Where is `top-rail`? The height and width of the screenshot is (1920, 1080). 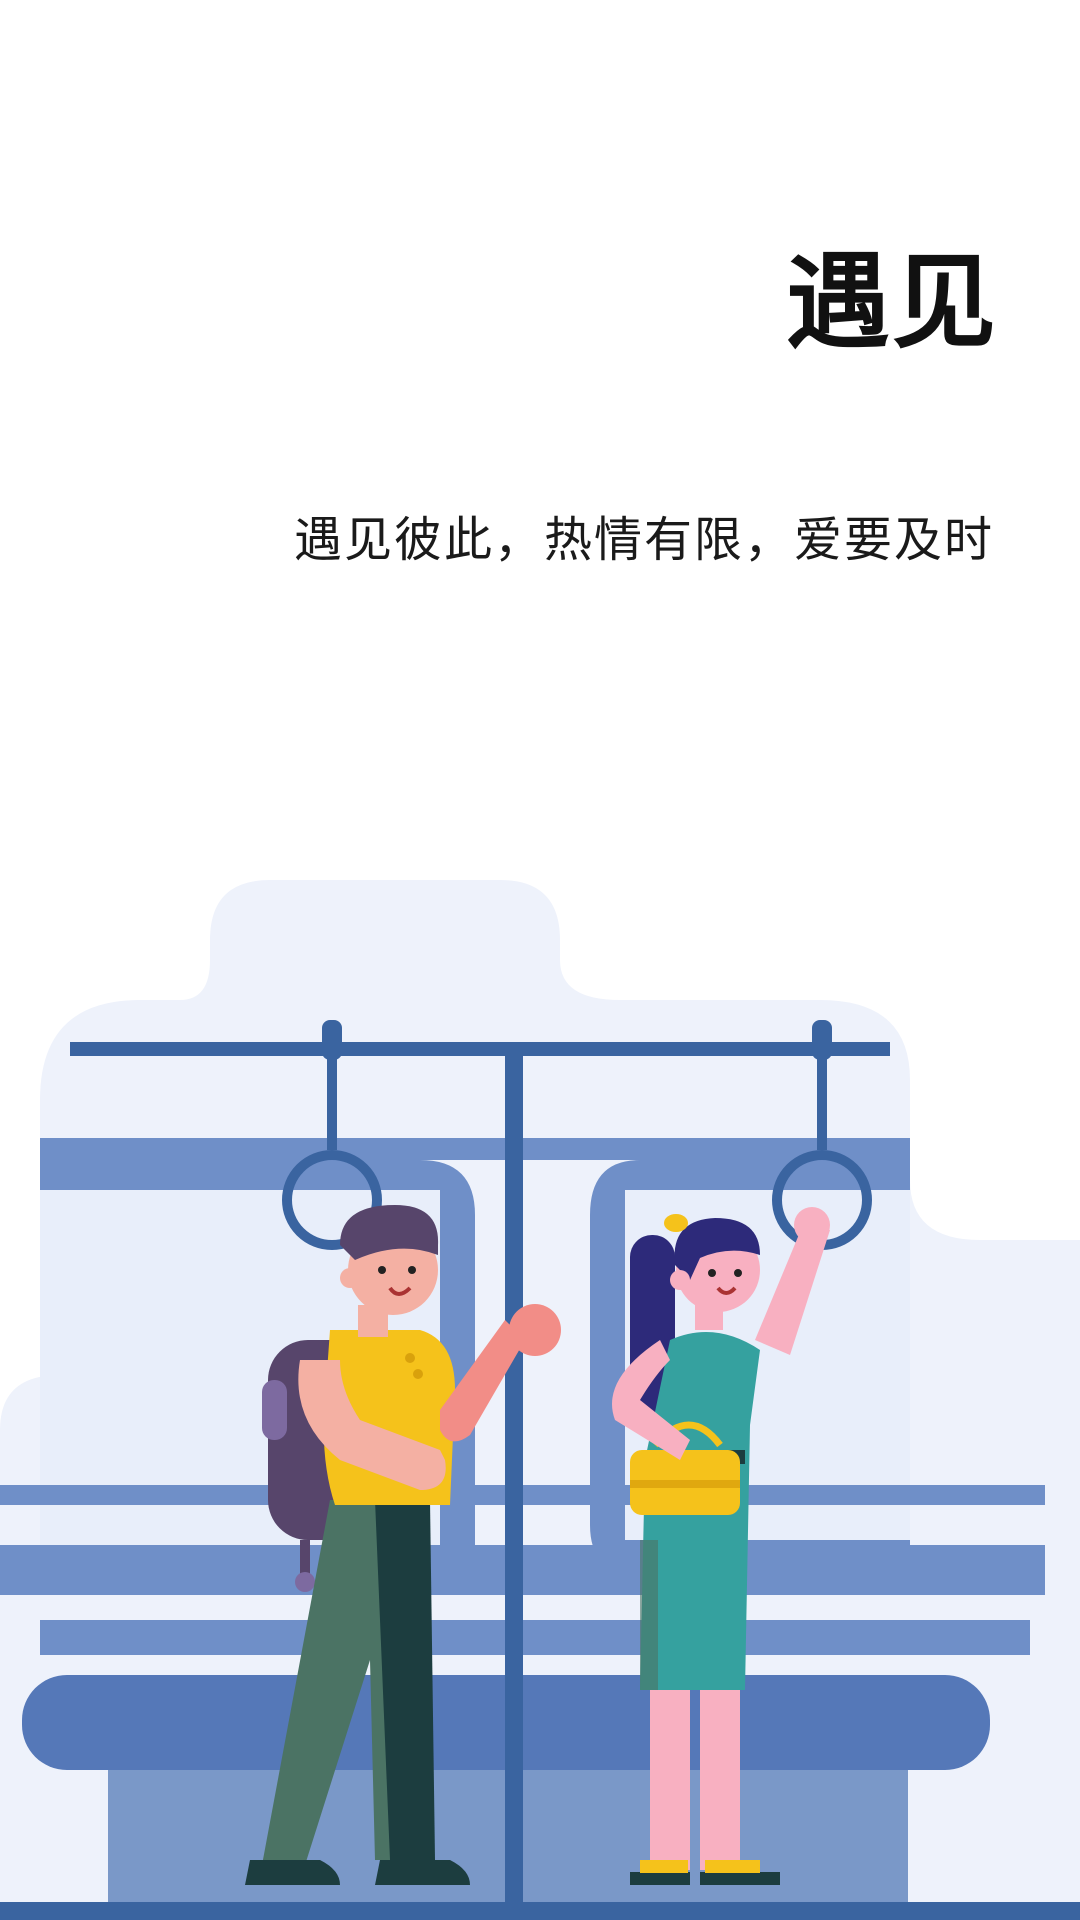 top-rail is located at coordinates (480, 1049).